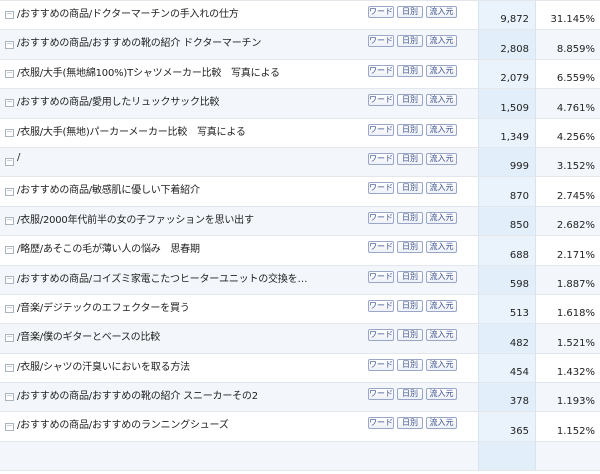 The image size is (600, 474). Describe the element at coordinates (507, 368) in the screenshot. I see `pageview-count: 454` at that location.